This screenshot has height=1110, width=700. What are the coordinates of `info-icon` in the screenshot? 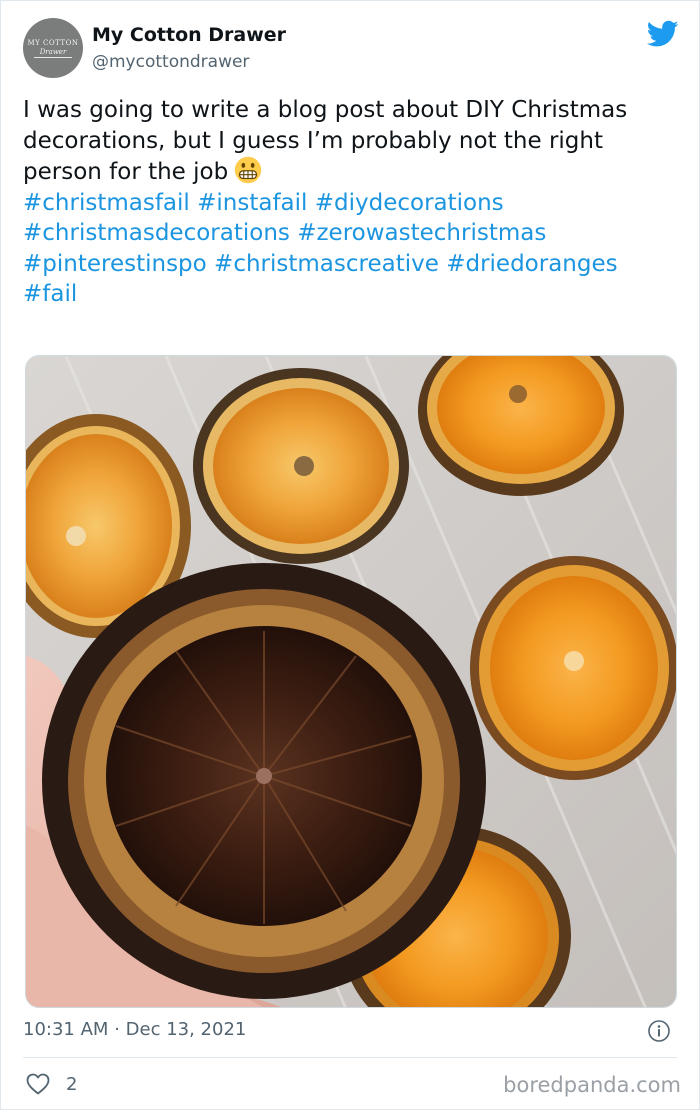 It's located at (659, 1031).